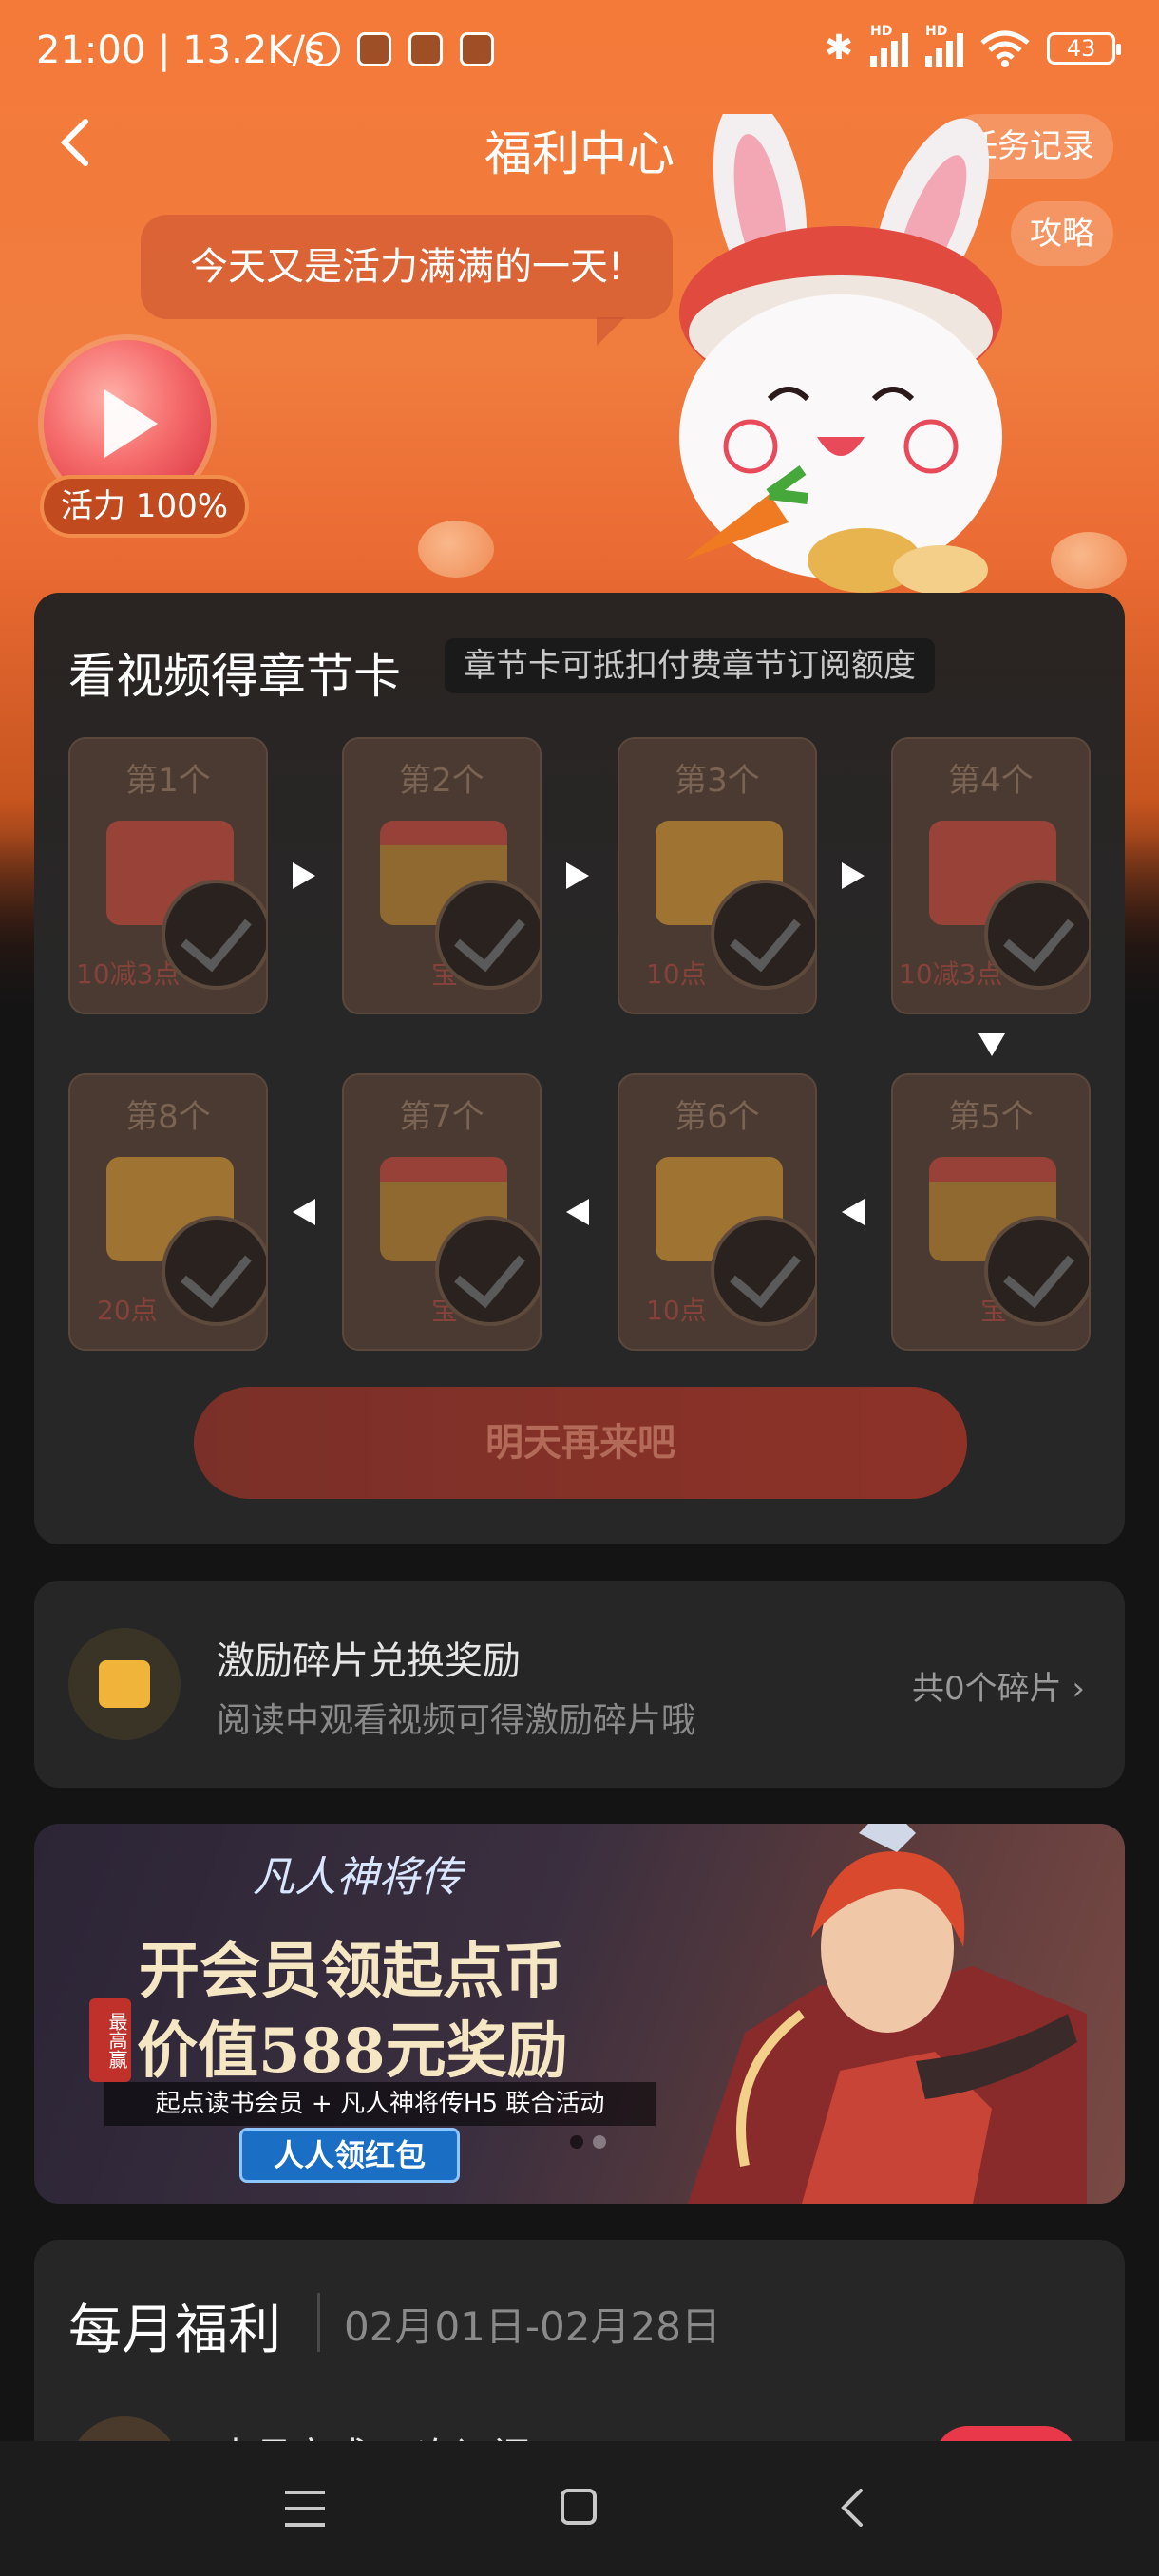  What do you see at coordinates (407, 280) in the screenshot?
I see `greeting-bubble: 今天又是活力满满的一天!` at bounding box center [407, 280].